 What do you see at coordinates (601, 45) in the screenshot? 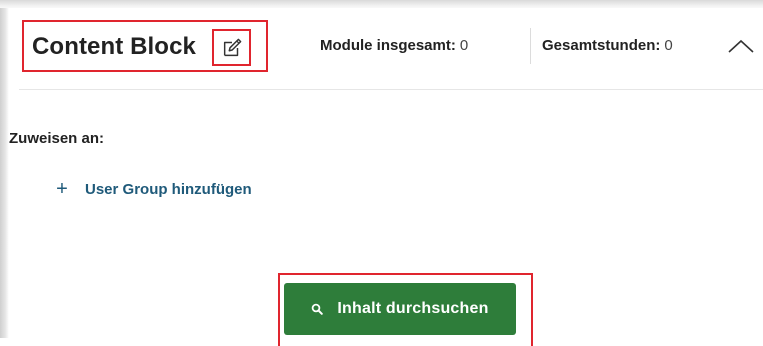
I see `total-hours-label: Gesamtstunden:` at bounding box center [601, 45].